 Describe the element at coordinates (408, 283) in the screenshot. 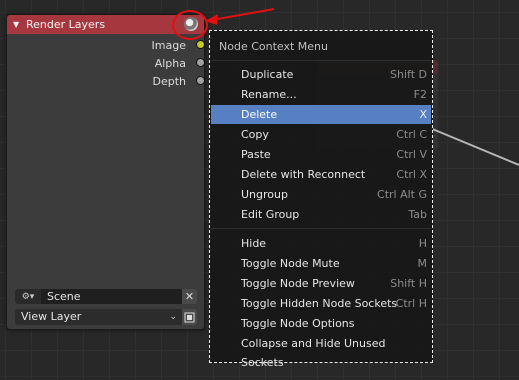

I see `menu-item-shortcut: Shift H` at that location.